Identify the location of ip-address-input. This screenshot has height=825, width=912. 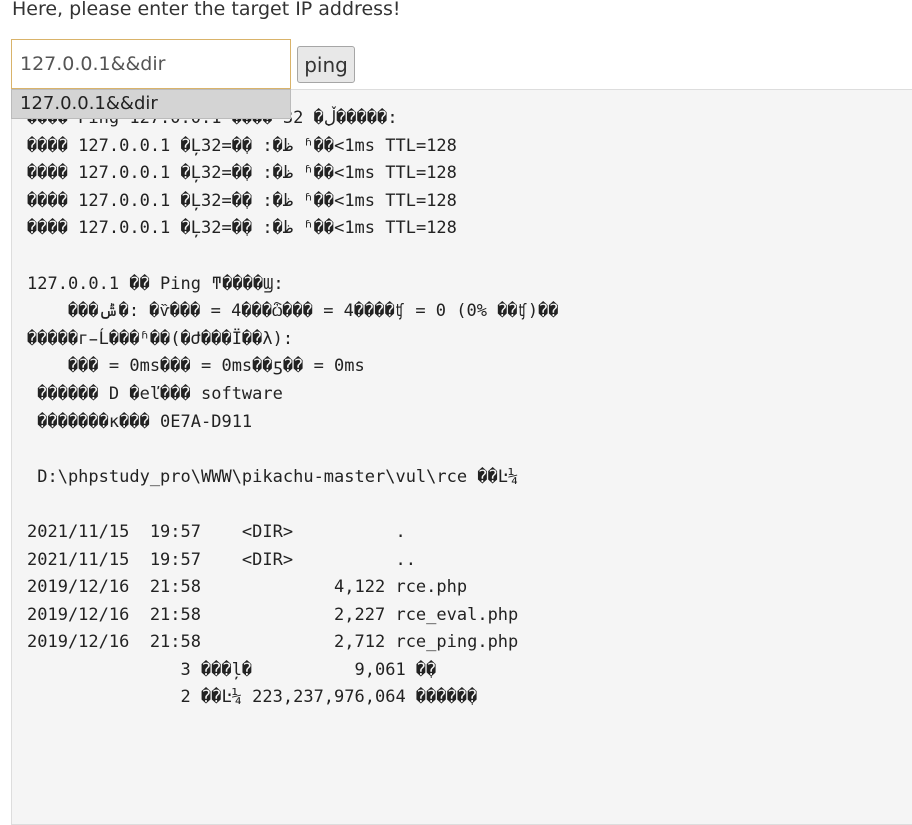
(151, 64).